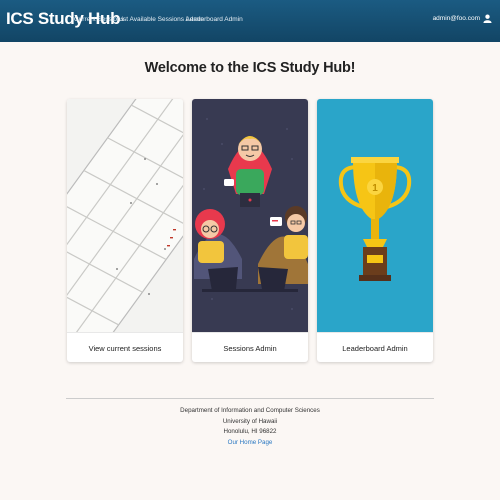 The image size is (500, 500). What do you see at coordinates (125, 215) in the screenshot?
I see `calendar-image` at bounding box center [125, 215].